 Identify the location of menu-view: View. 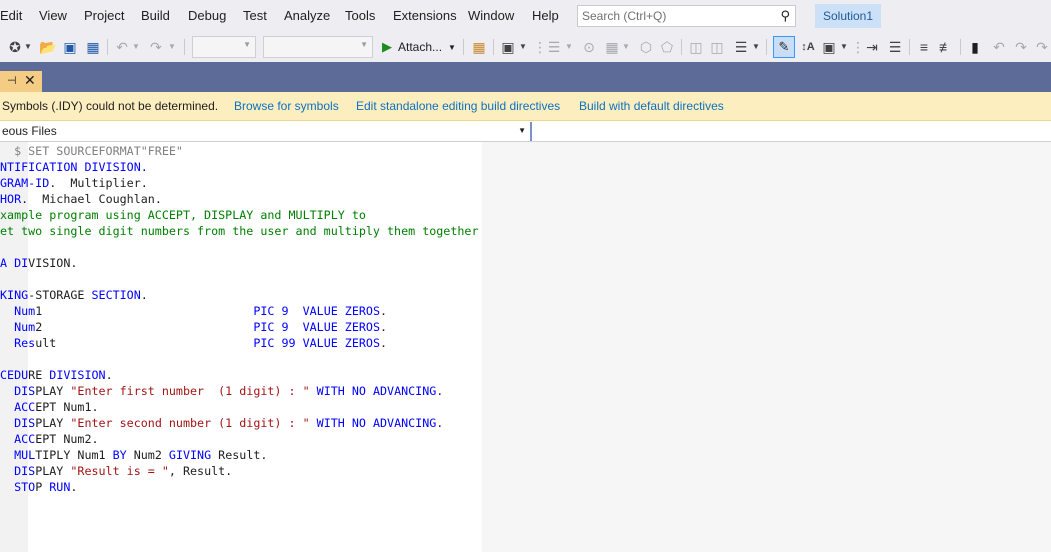
(53, 16).